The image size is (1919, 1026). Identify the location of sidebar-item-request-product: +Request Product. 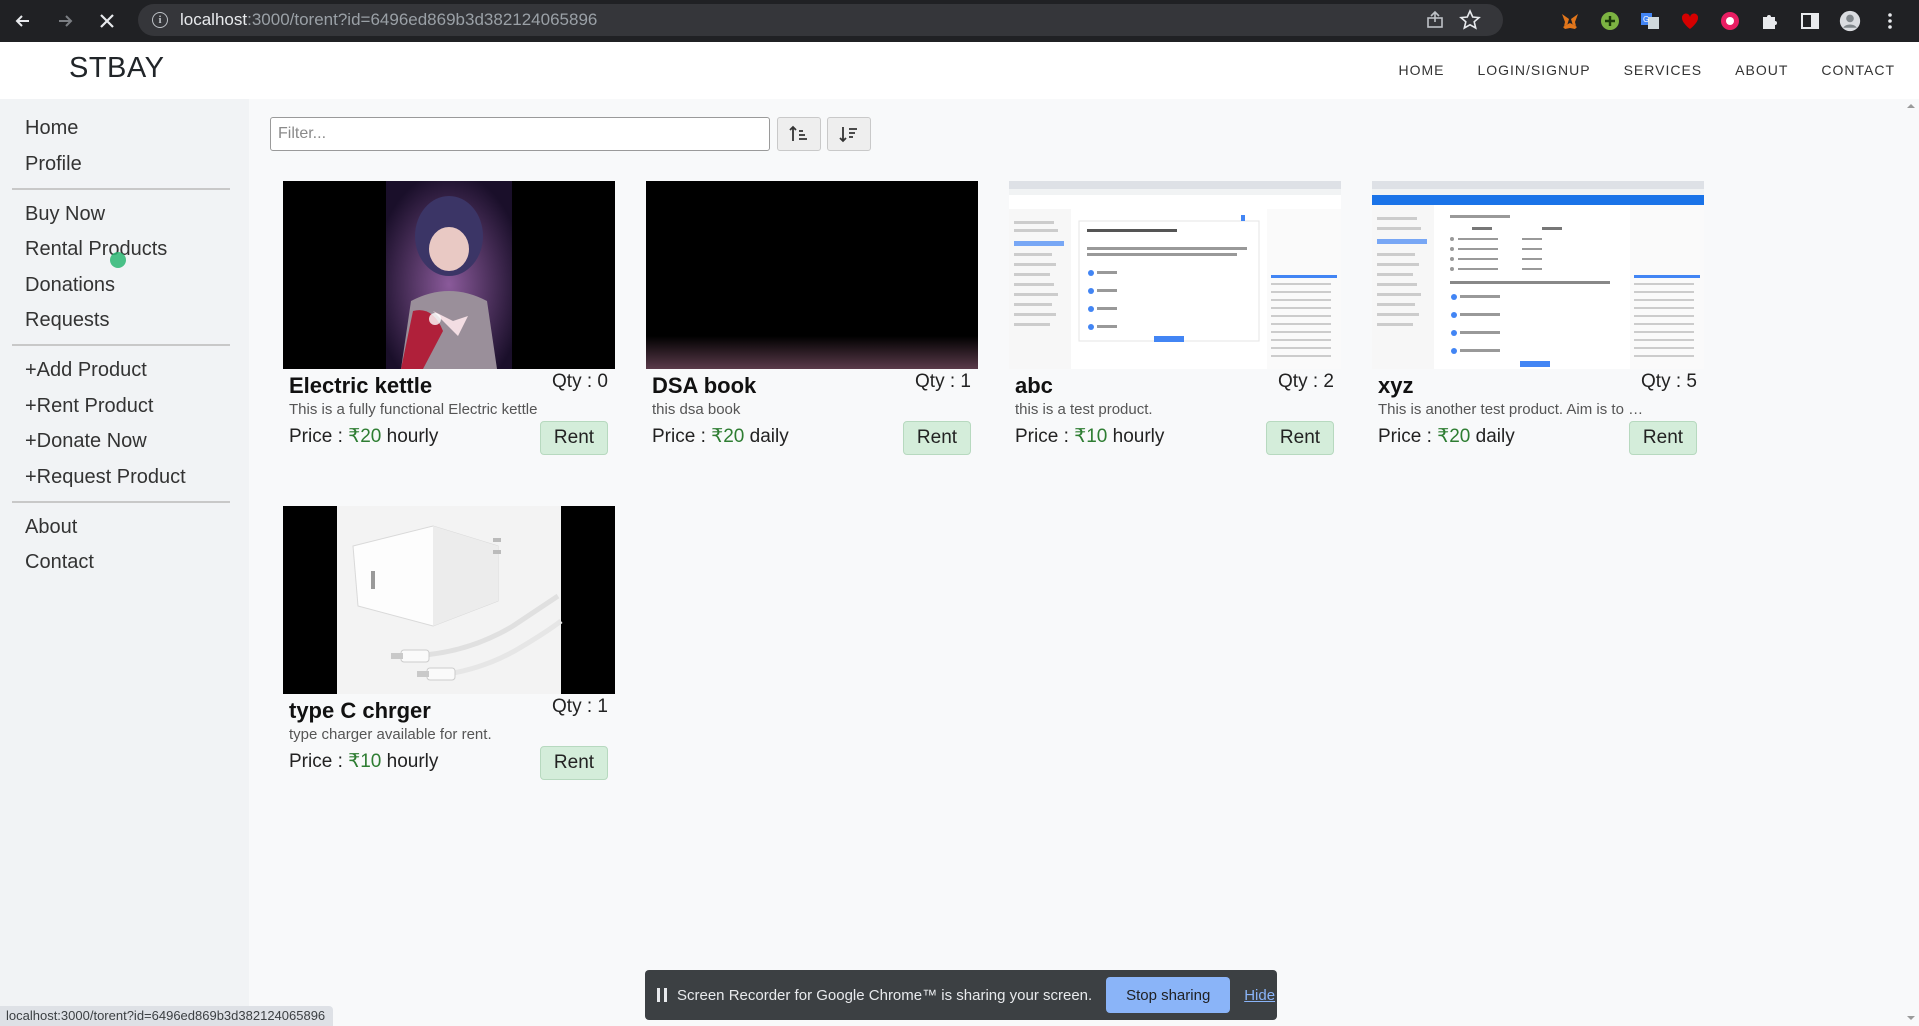
(105, 477).